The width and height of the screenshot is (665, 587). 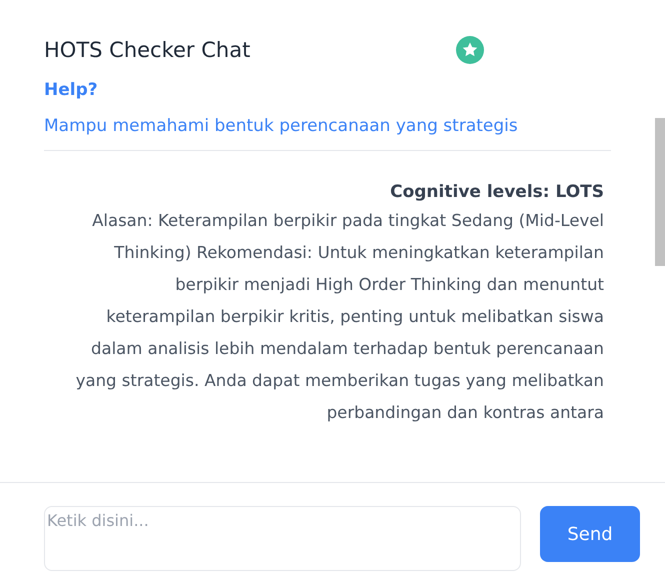 What do you see at coordinates (71, 90) in the screenshot?
I see `help-link: Help?` at bounding box center [71, 90].